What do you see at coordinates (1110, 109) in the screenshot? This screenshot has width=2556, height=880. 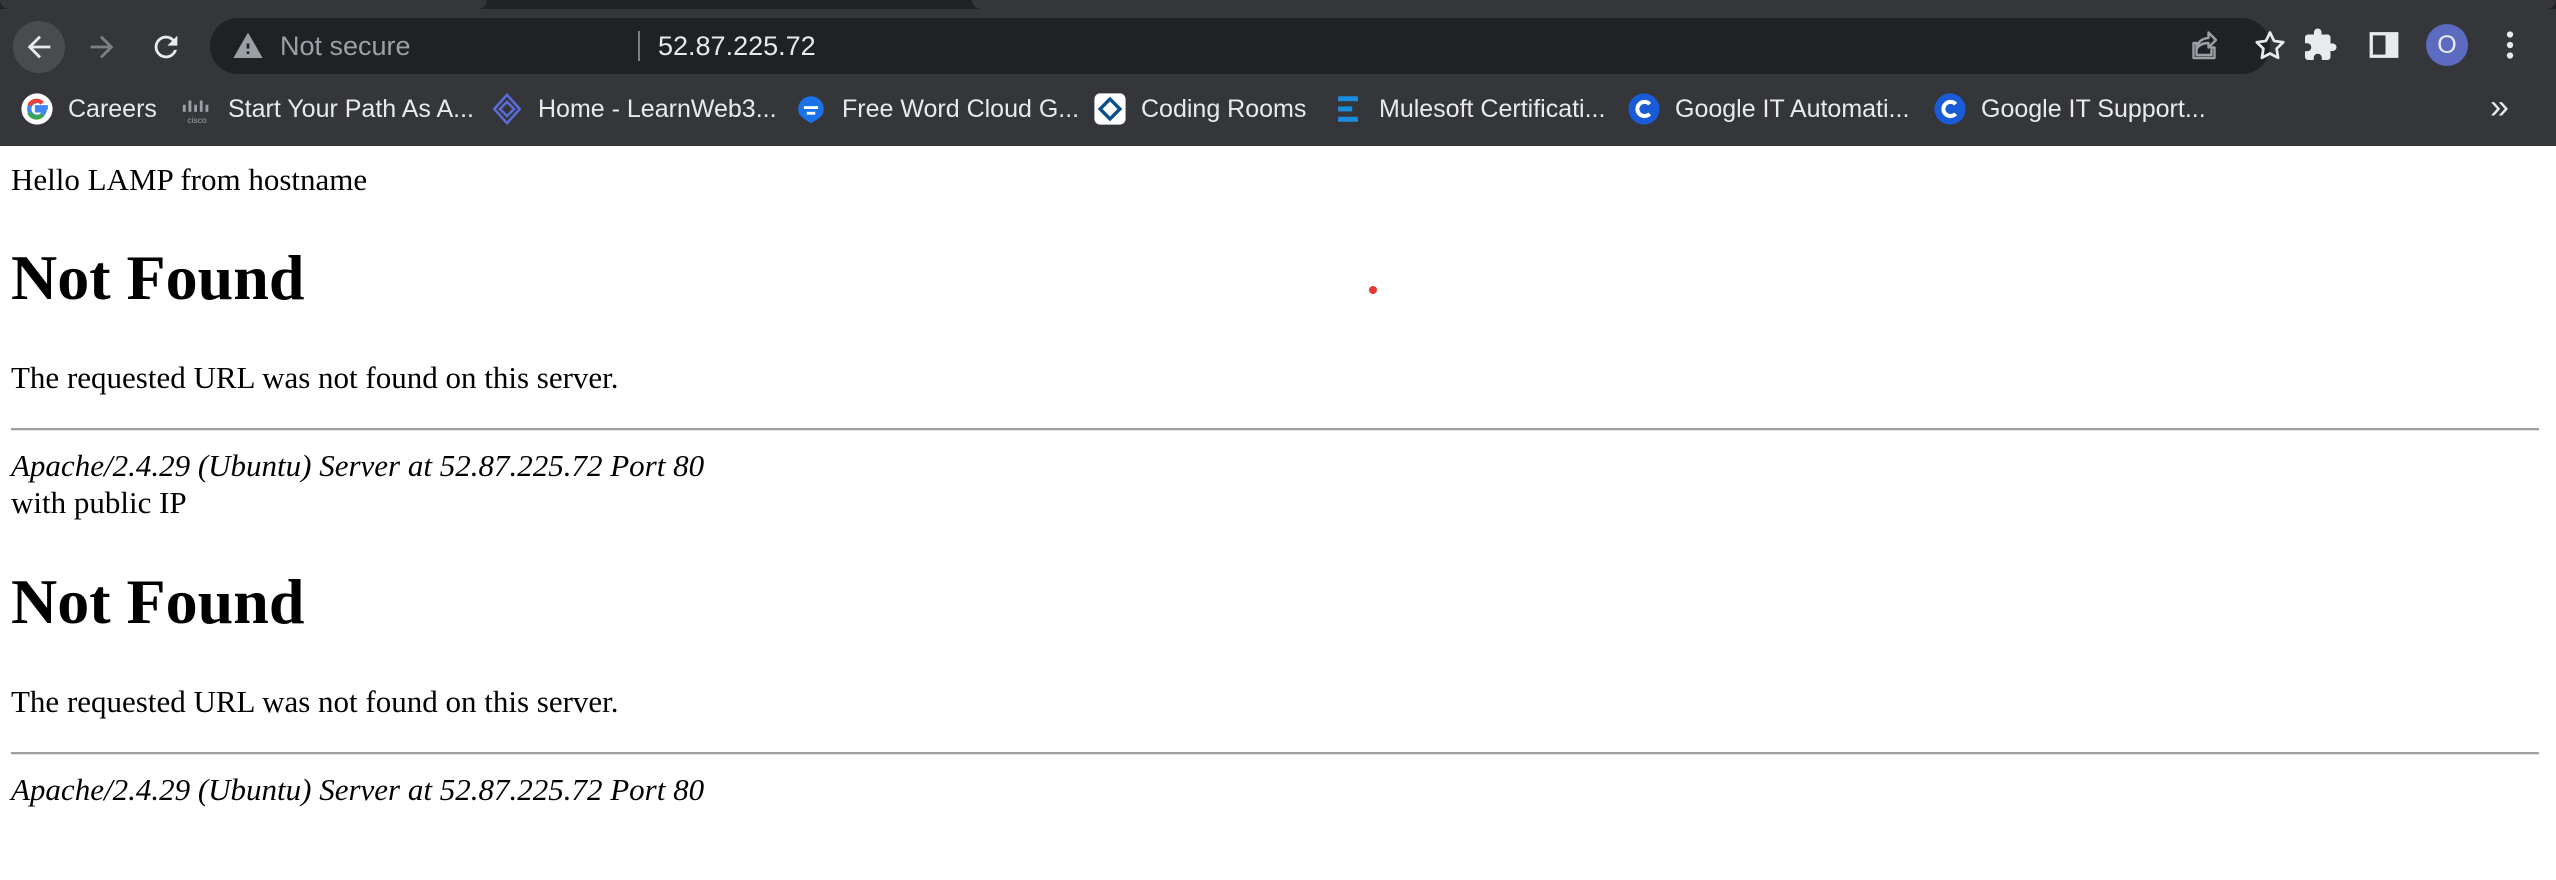 I see `coding-rooms-icon` at bounding box center [1110, 109].